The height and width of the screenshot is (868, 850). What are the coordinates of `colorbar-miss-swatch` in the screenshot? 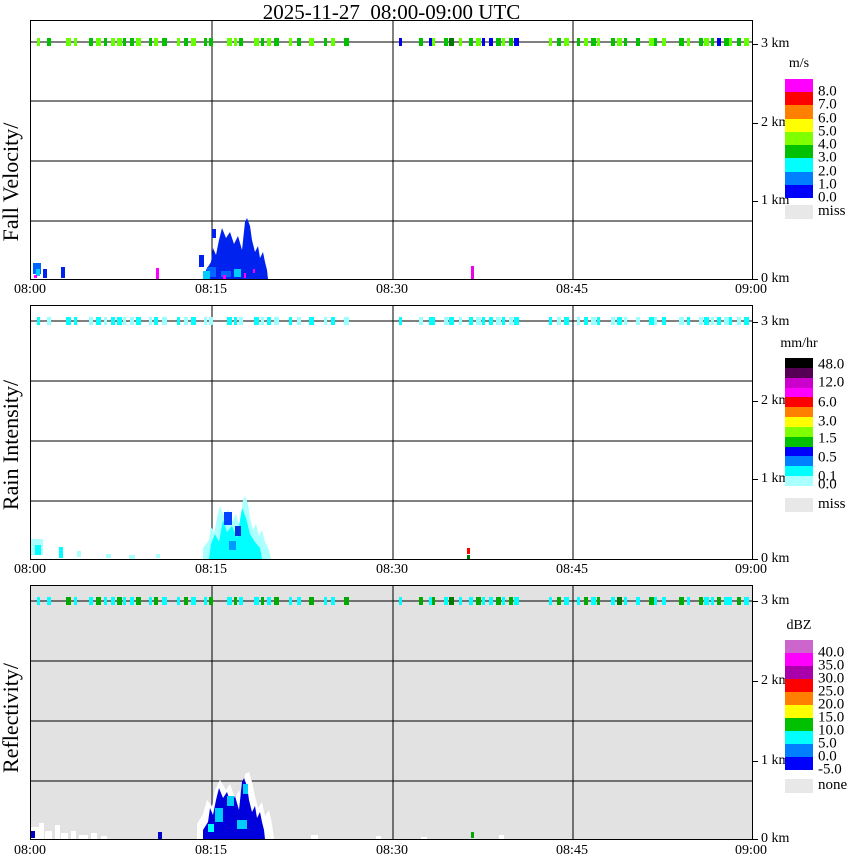 It's located at (799, 786).